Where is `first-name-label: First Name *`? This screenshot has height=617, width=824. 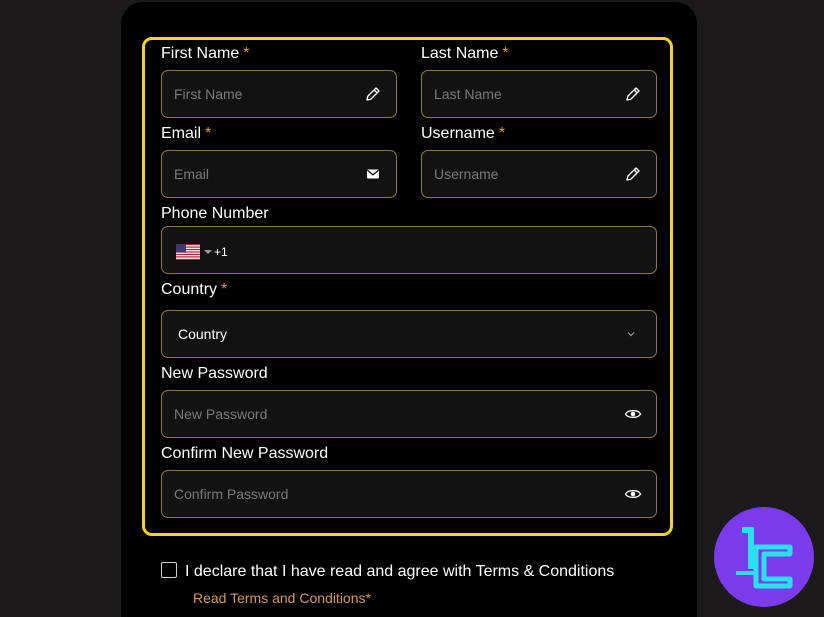 first-name-label: First Name * is located at coordinates (205, 53).